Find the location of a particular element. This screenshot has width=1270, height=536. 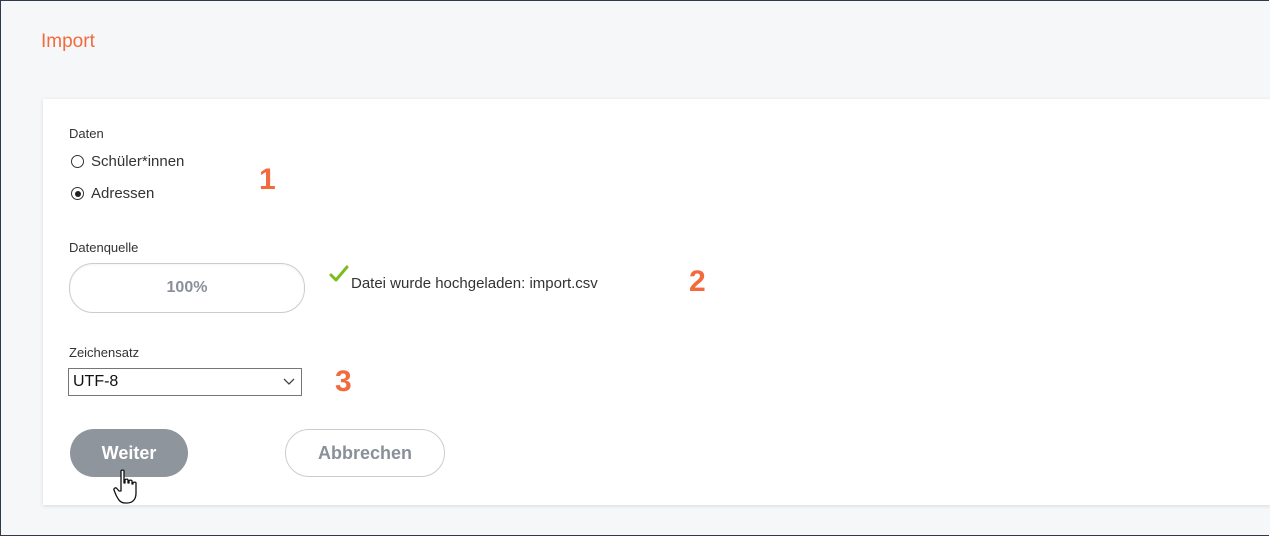

annotation-2: 2 is located at coordinates (697, 281).